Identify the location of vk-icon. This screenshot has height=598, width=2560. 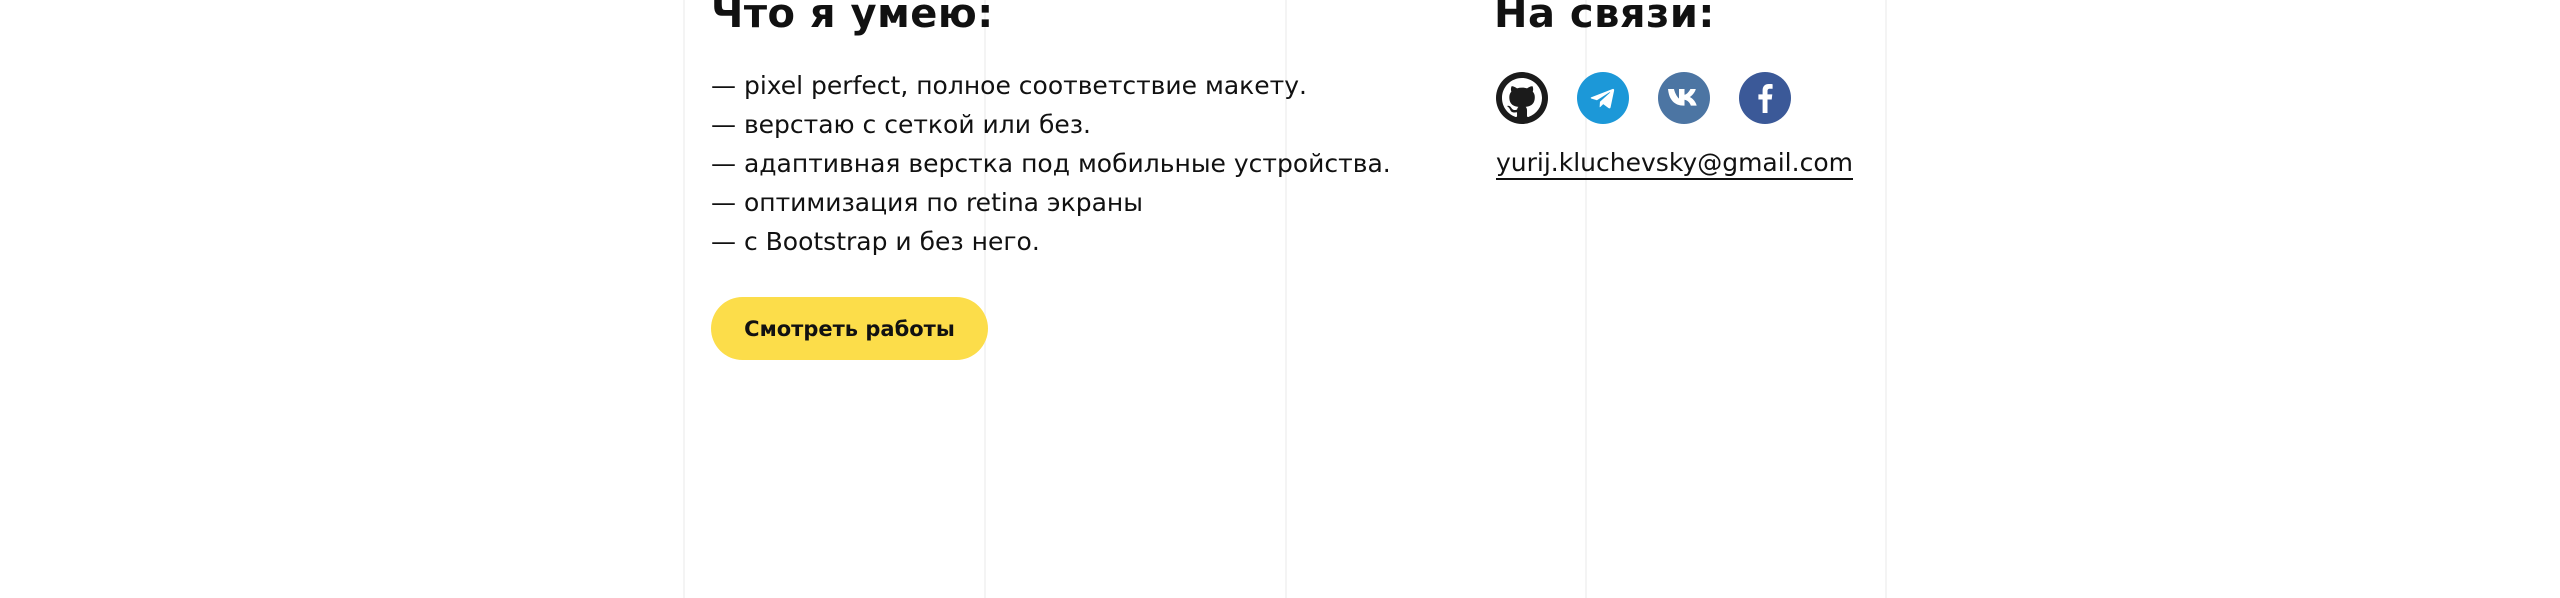
(1682, 97).